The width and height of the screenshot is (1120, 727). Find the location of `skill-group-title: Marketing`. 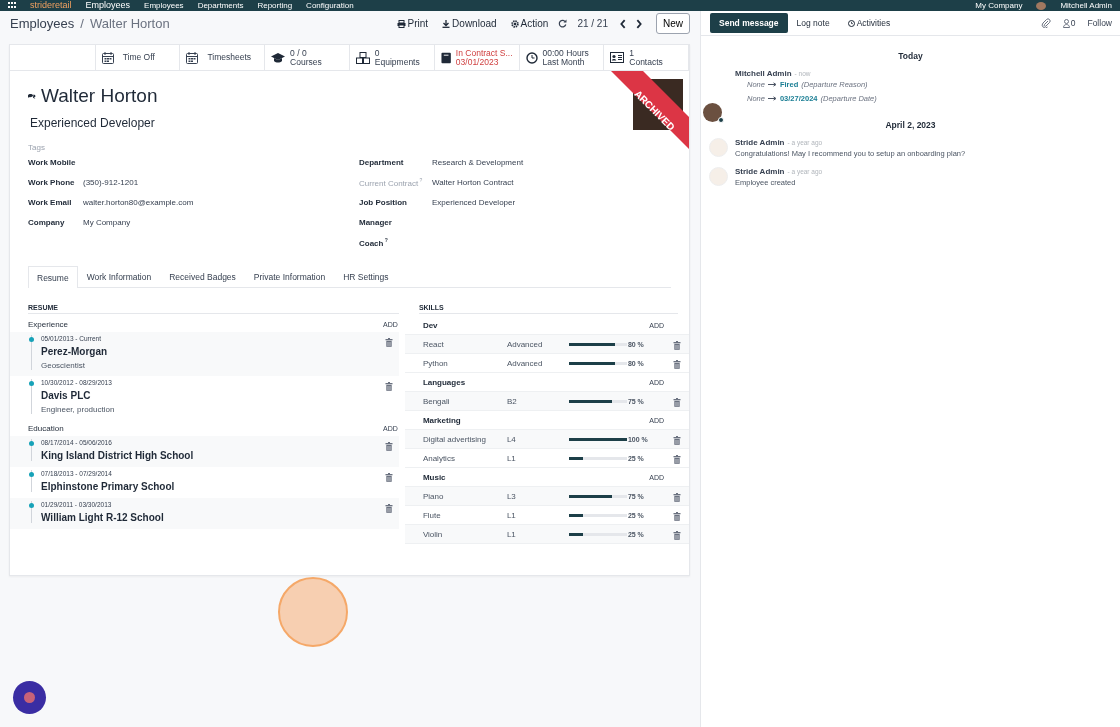

skill-group-title: Marketing is located at coordinates (441, 420).